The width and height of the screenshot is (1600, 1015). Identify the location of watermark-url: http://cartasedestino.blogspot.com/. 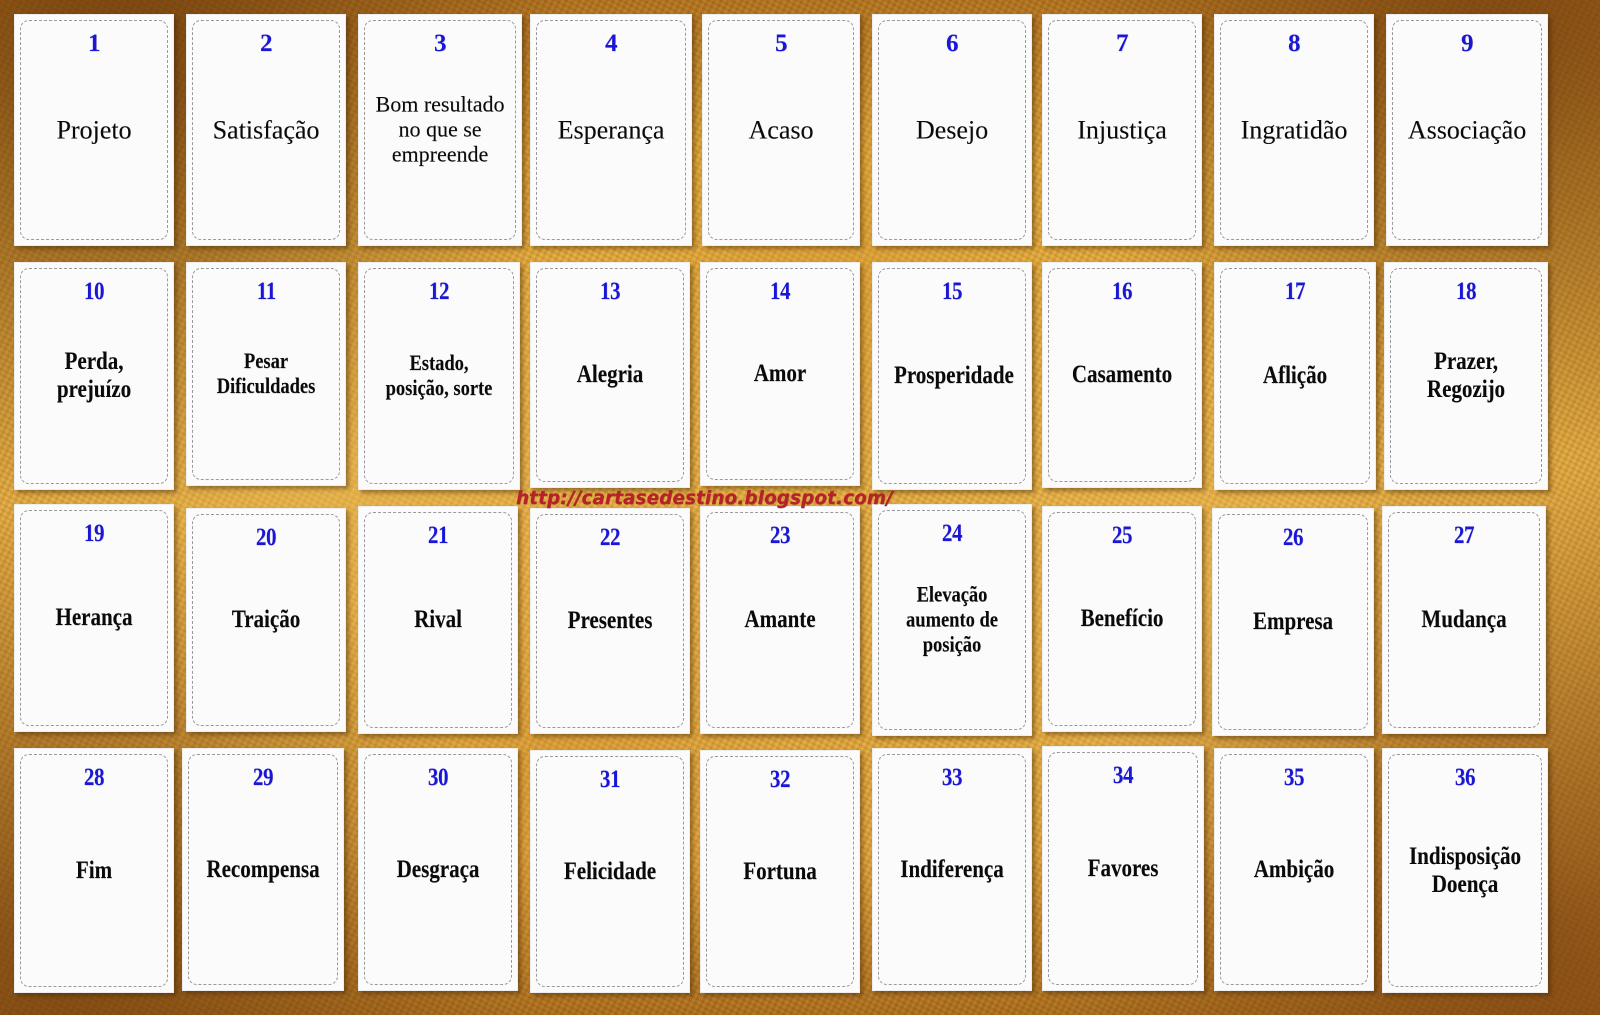
(704, 498).